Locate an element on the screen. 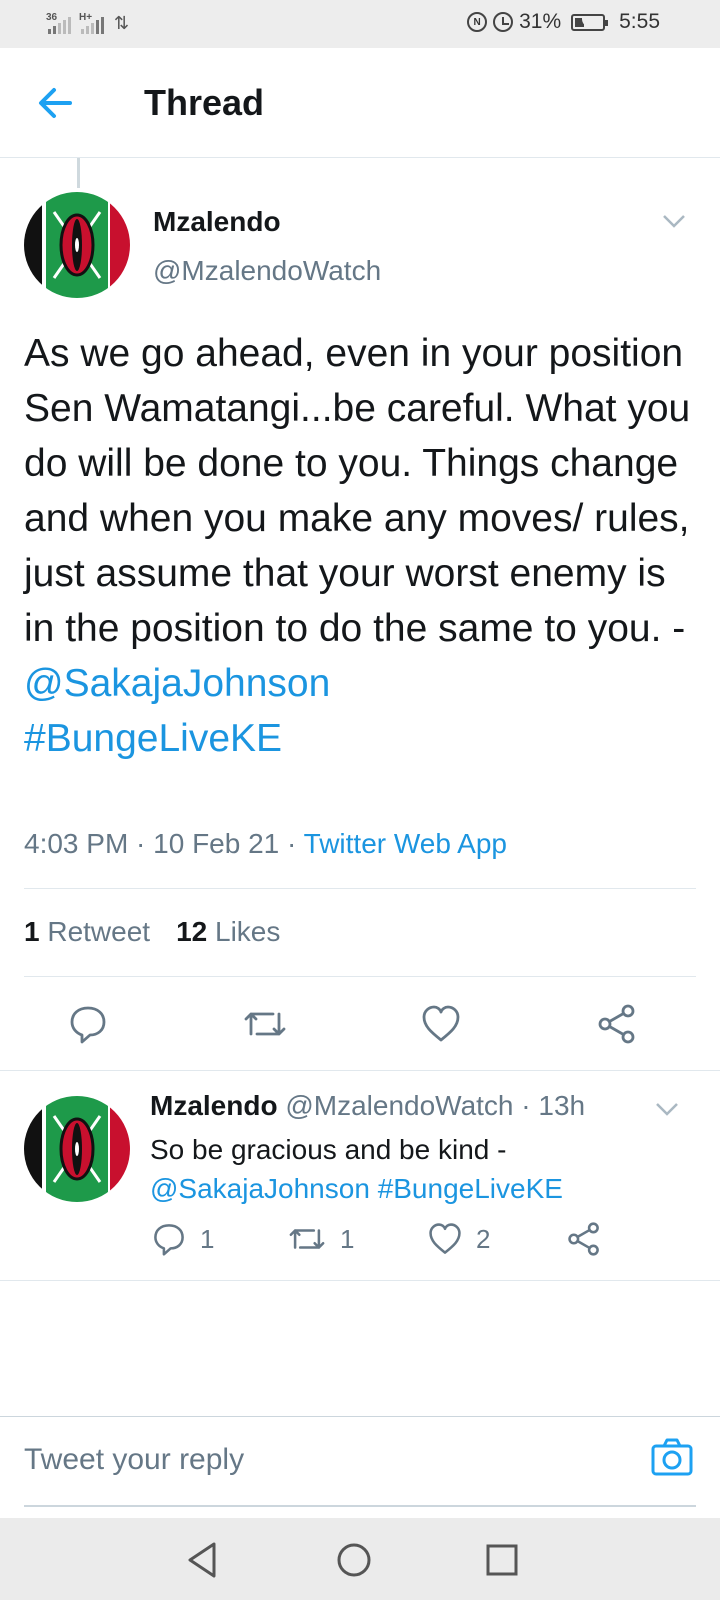  usb-icon: ⇅ is located at coordinates (122, 23).